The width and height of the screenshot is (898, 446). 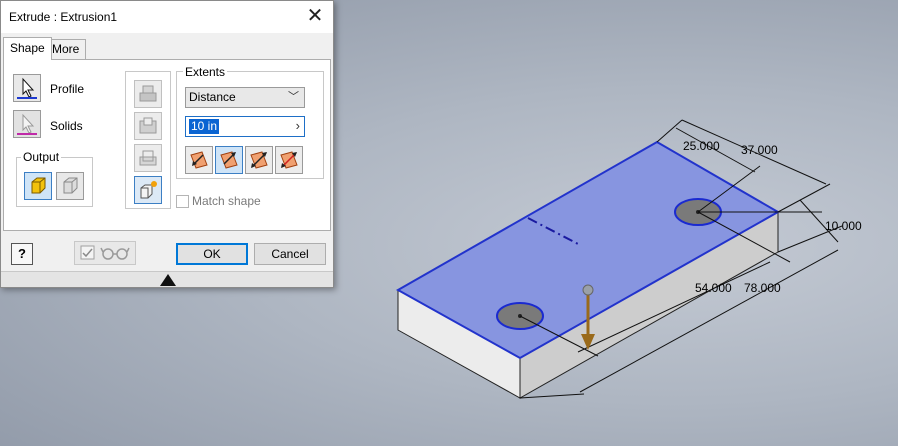 I want to click on output-surface-button, so click(x=70, y=186).